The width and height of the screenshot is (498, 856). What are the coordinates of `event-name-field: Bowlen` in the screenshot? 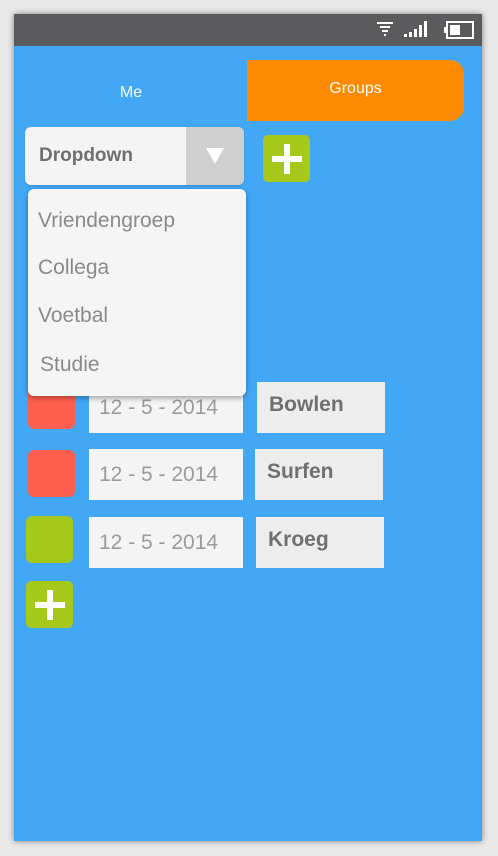 It's located at (321, 407).